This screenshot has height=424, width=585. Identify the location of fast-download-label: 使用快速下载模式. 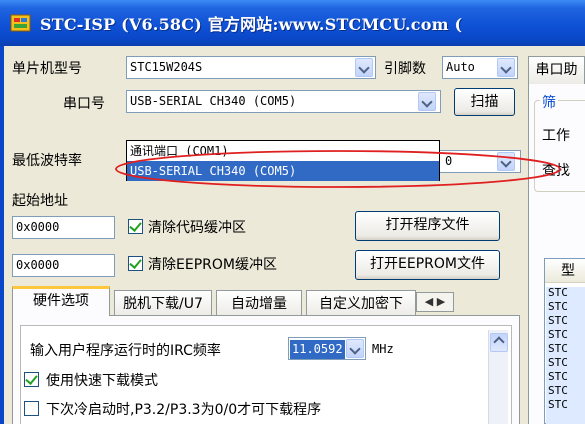
(102, 381).